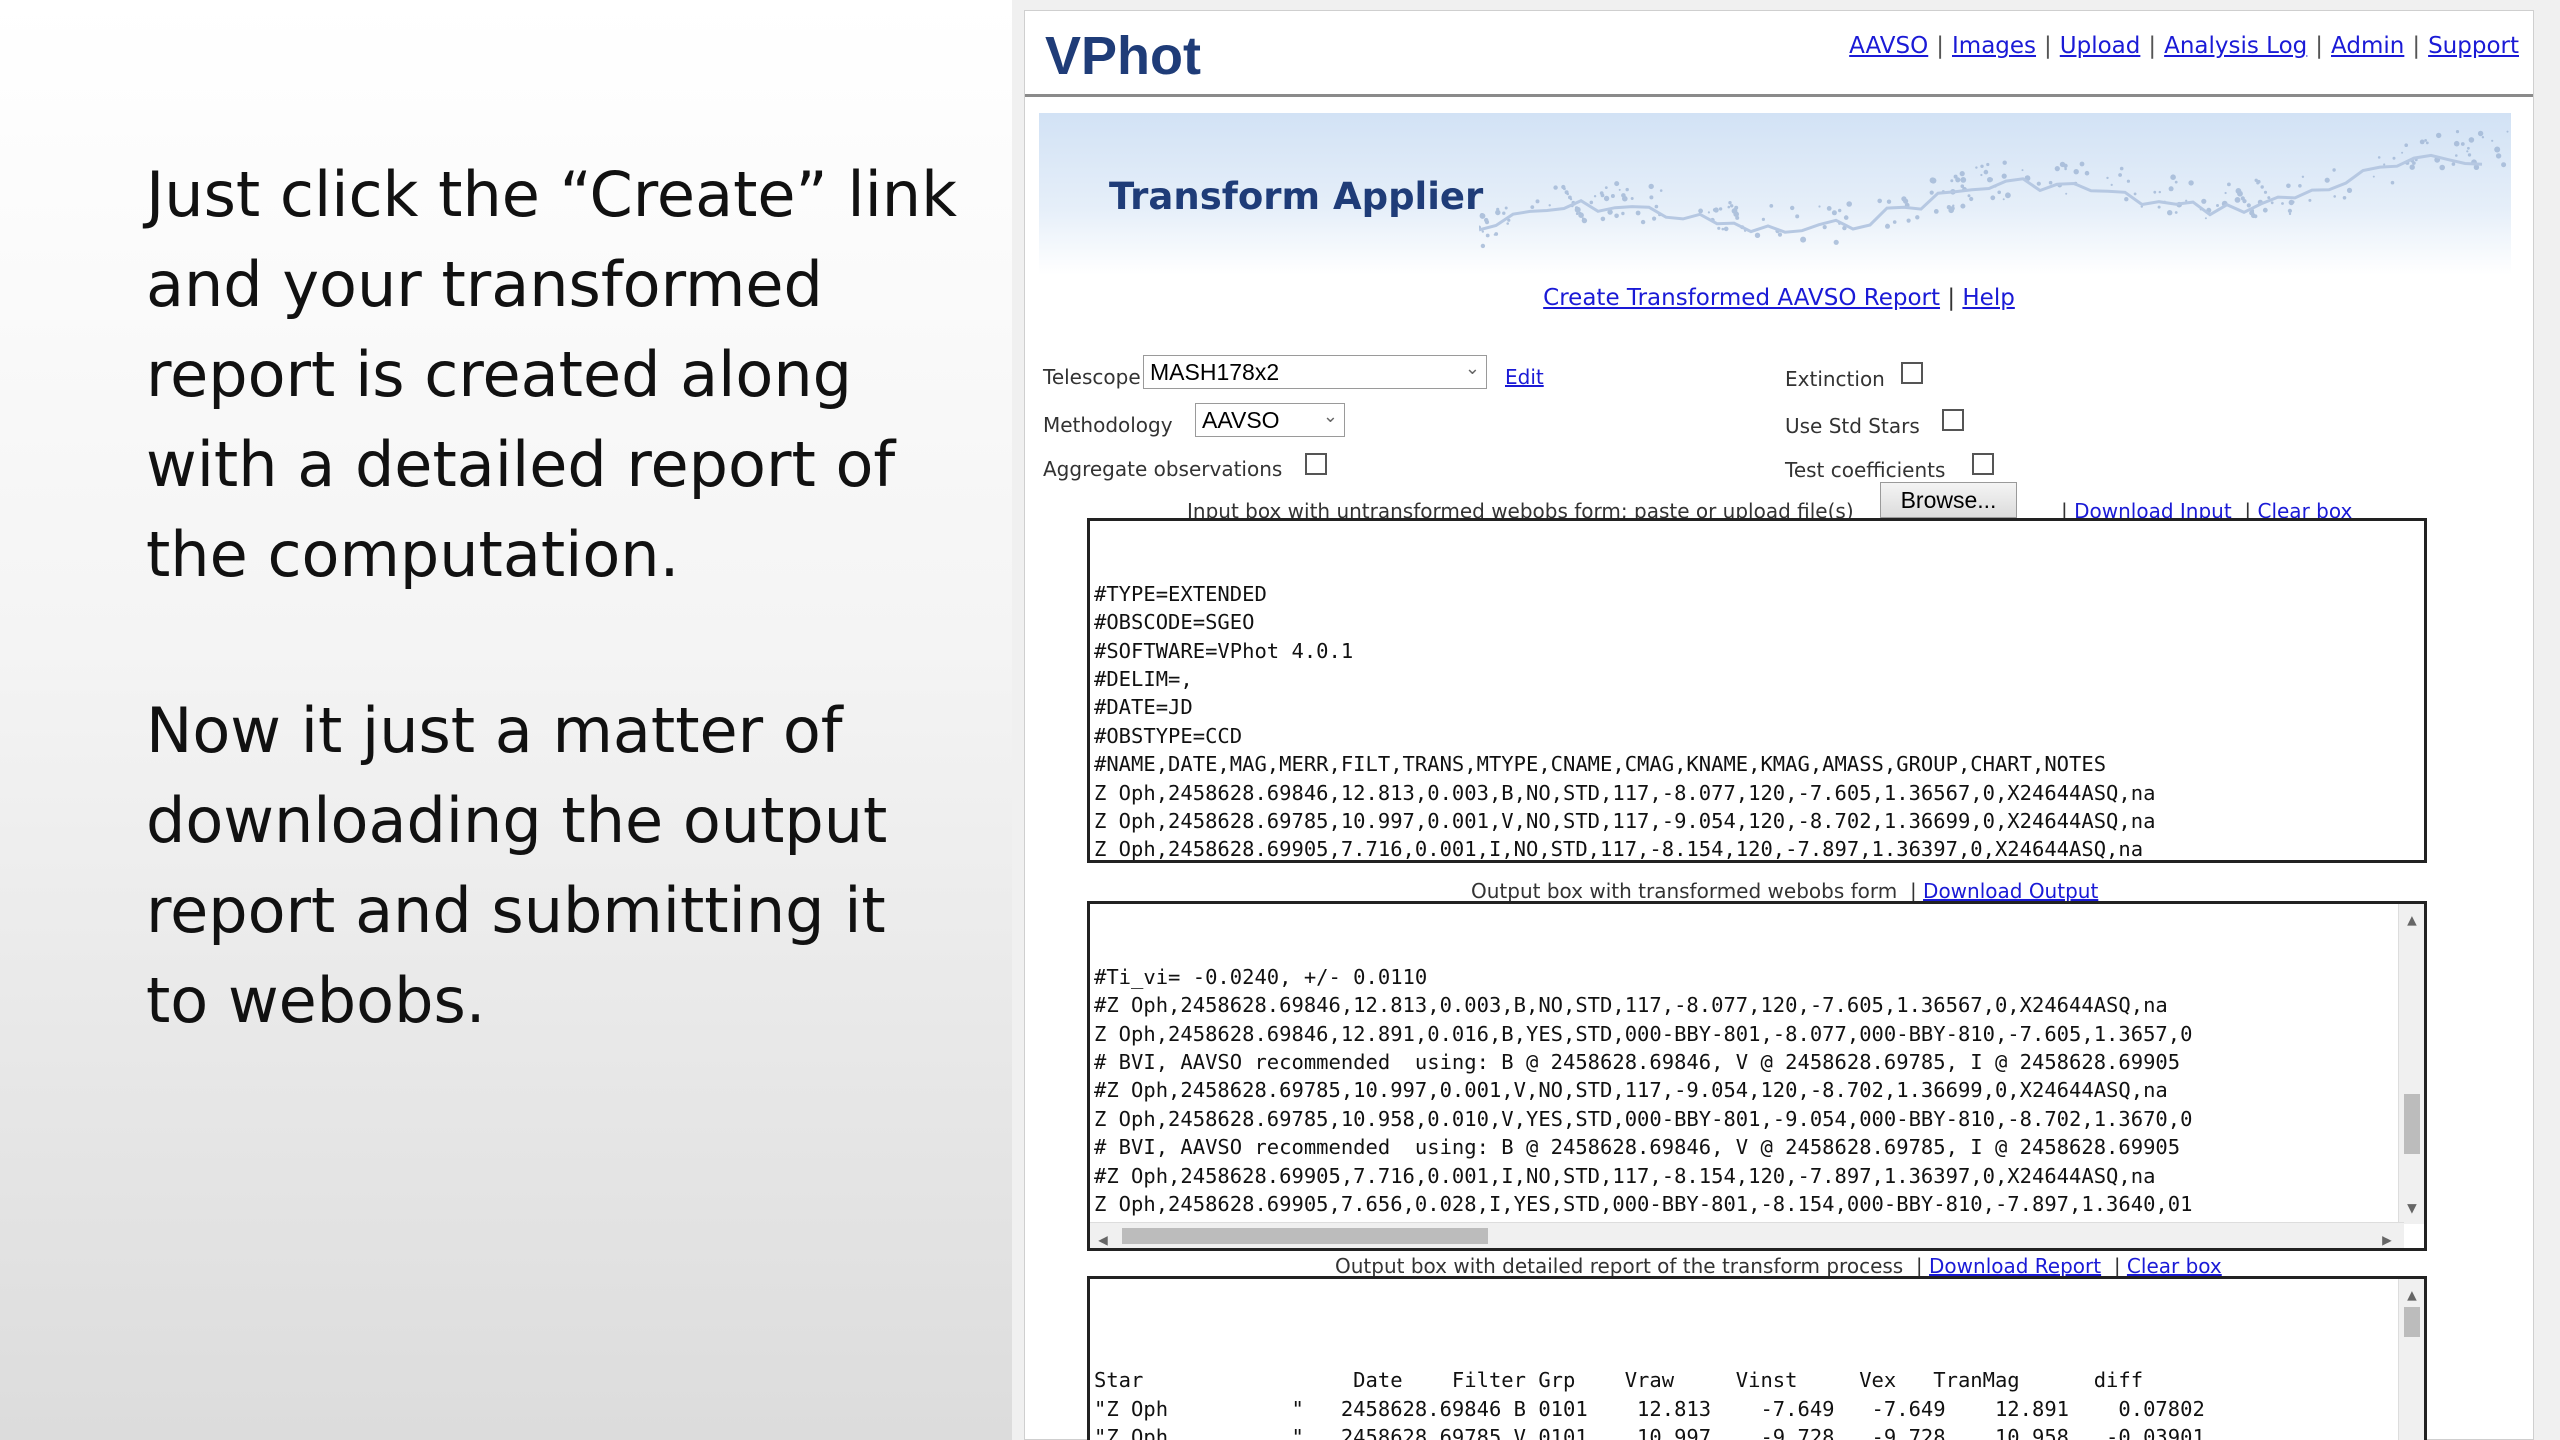  What do you see at coordinates (1524, 377) in the screenshot?
I see `telescope-edit-link: Edit` at bounding box center [1524, 377].